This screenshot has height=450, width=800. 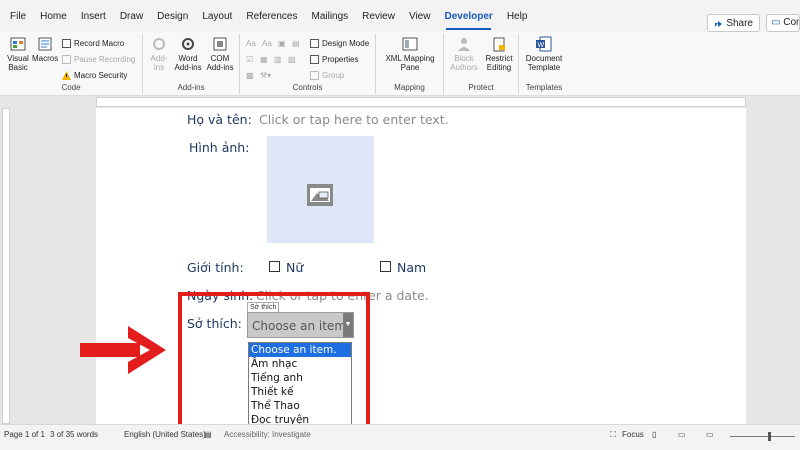 What do you see at coordinates (333, 75) in the screenshot?
I see `group-label: Group` at bounding box center [333, 75].